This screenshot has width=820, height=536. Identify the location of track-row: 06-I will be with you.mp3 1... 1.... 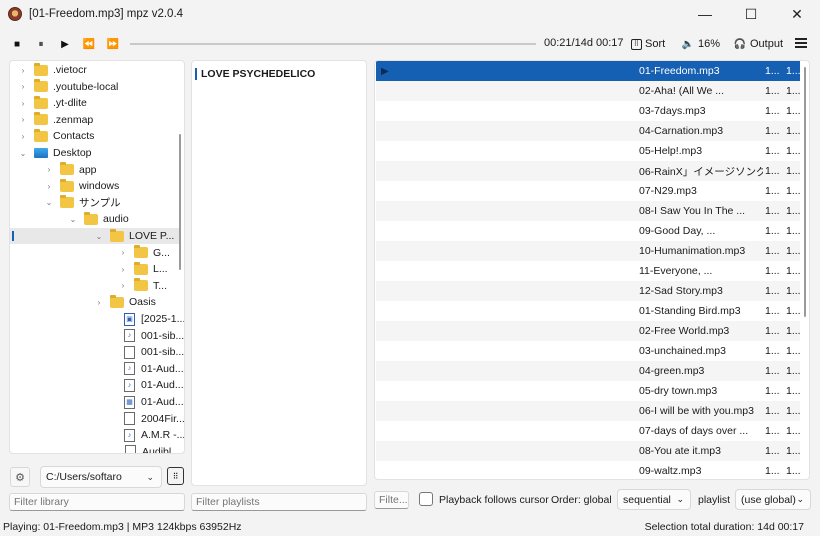
(588, 411).